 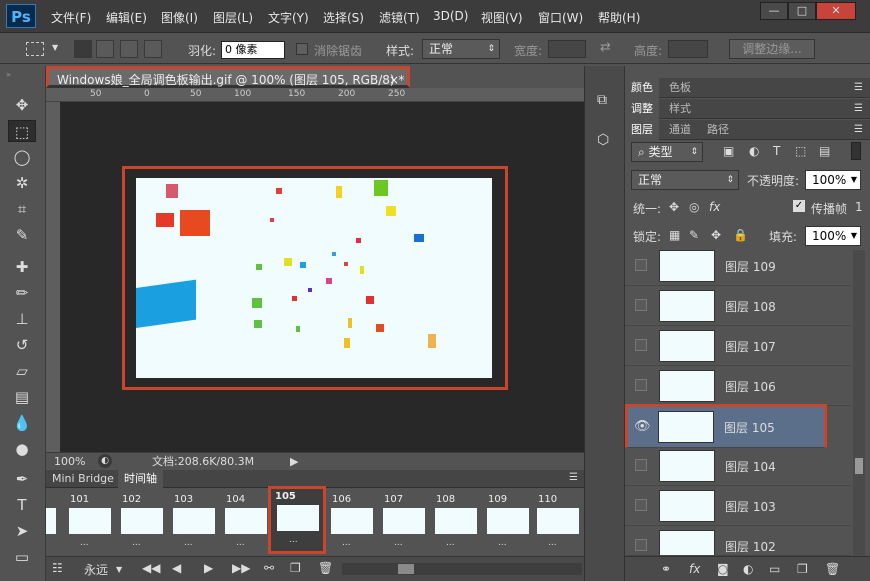 What do you see at coordinates (740, 235) in the screenshot?
I see `lock-all-icon: 🔒` at bounding box center [740, 235].